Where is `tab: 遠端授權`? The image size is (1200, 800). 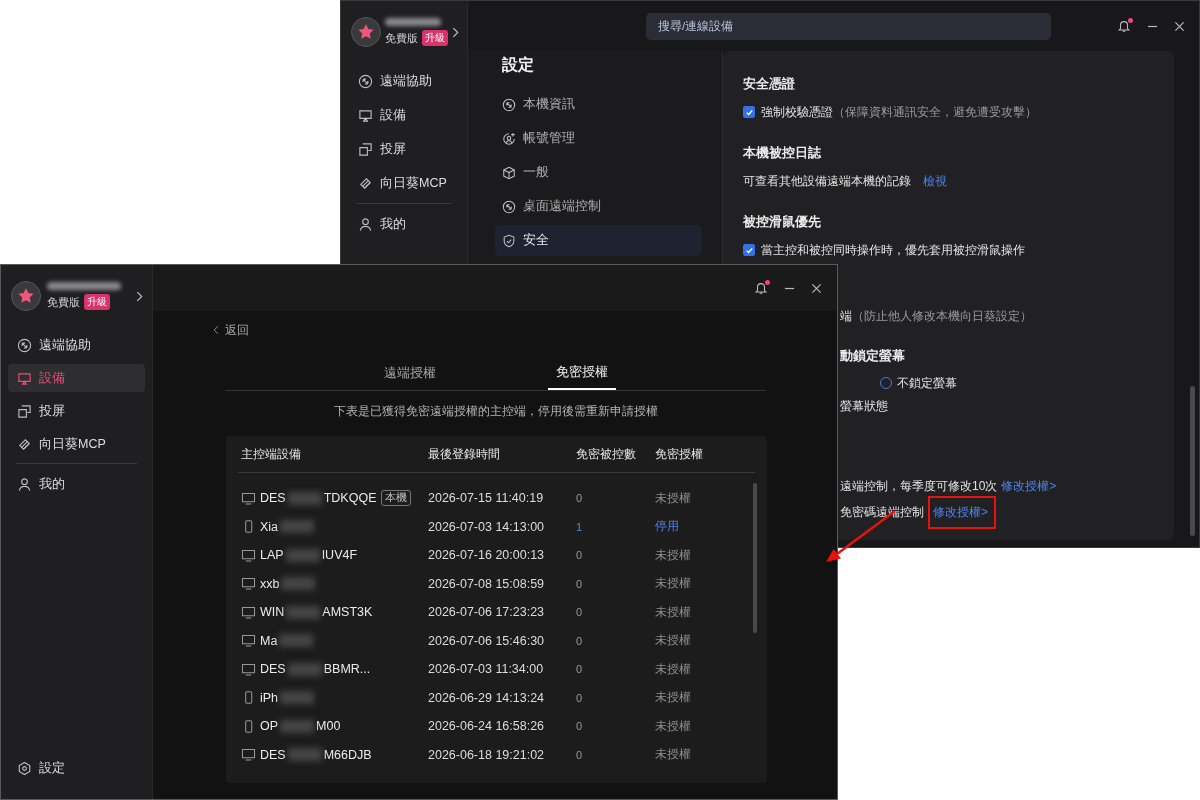 tab: 遠端授權 is located at coordinates (409, 373).